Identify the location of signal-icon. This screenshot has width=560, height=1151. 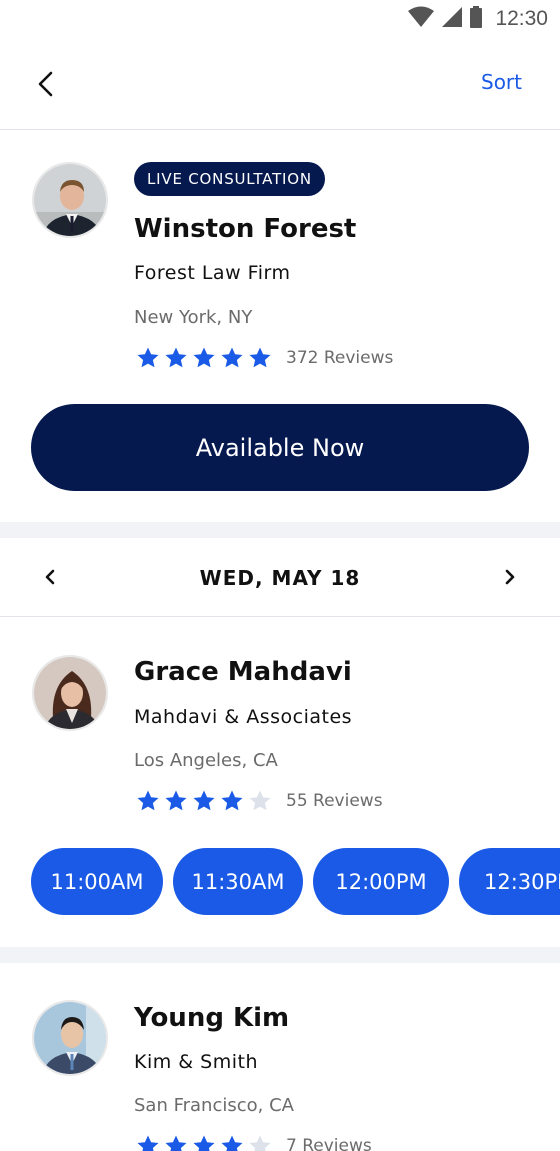
(452, 19).